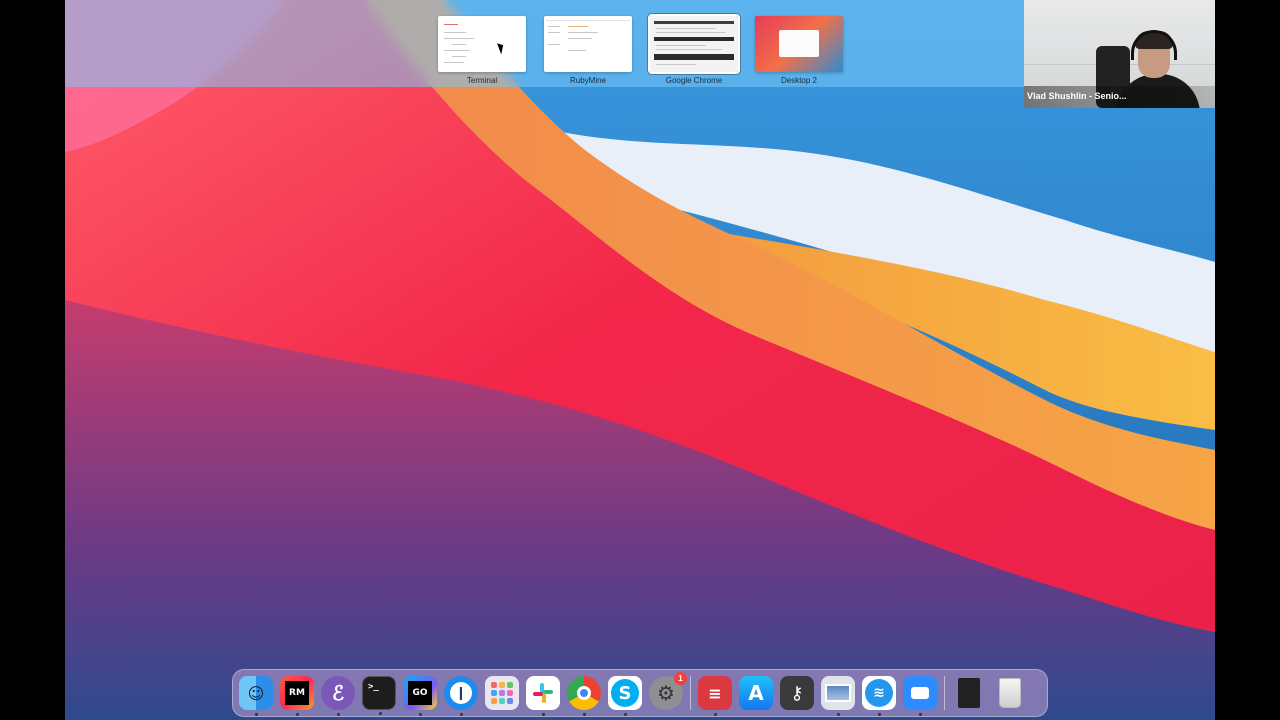 This screenshot has width=1280, height=720. I want to click on rubymine-icon: RM, so click(297, 696).